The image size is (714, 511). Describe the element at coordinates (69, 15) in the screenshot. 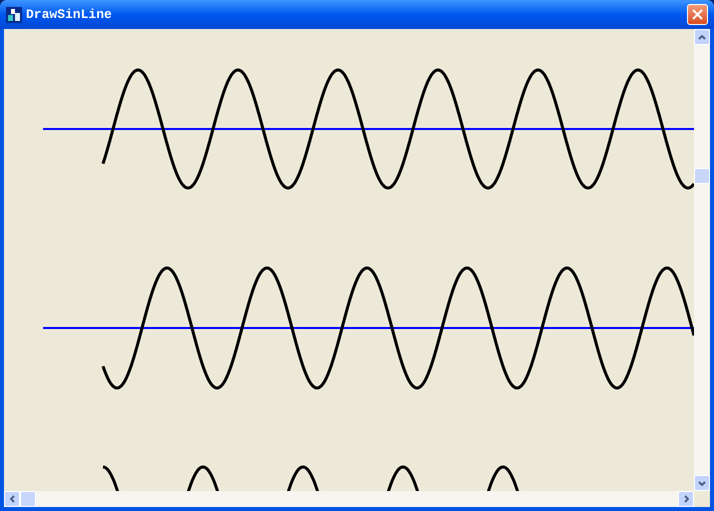

I see `window-title: DrawSinLine` at that location.